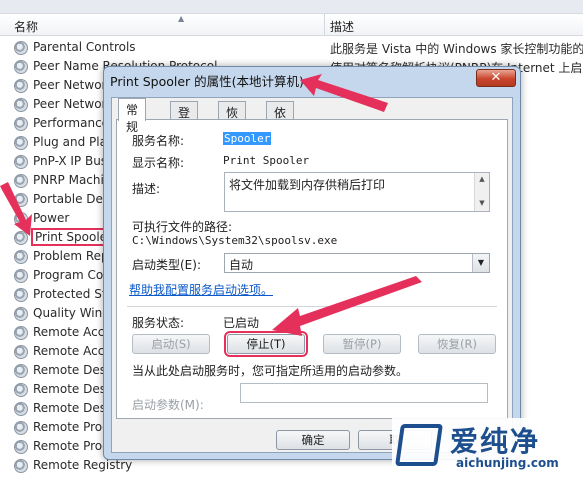 This screenshot has width=583, height=477. Describe the element at coordinates (480, 263) in the screenshot. I see `chevron-down-icon: ▼` at that location.